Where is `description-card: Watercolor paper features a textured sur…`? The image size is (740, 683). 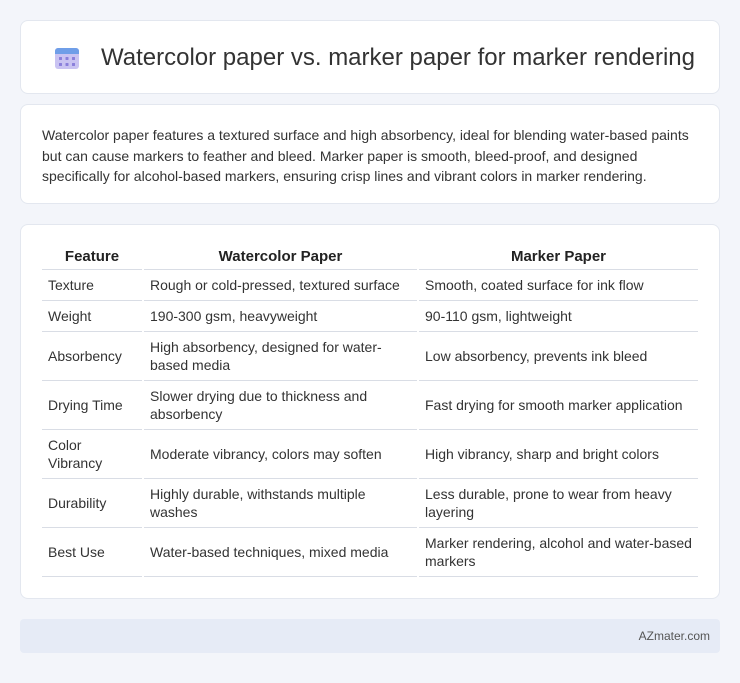 description-card: Watercolor paper features a textured sur… is located at coordinates (370, 154).